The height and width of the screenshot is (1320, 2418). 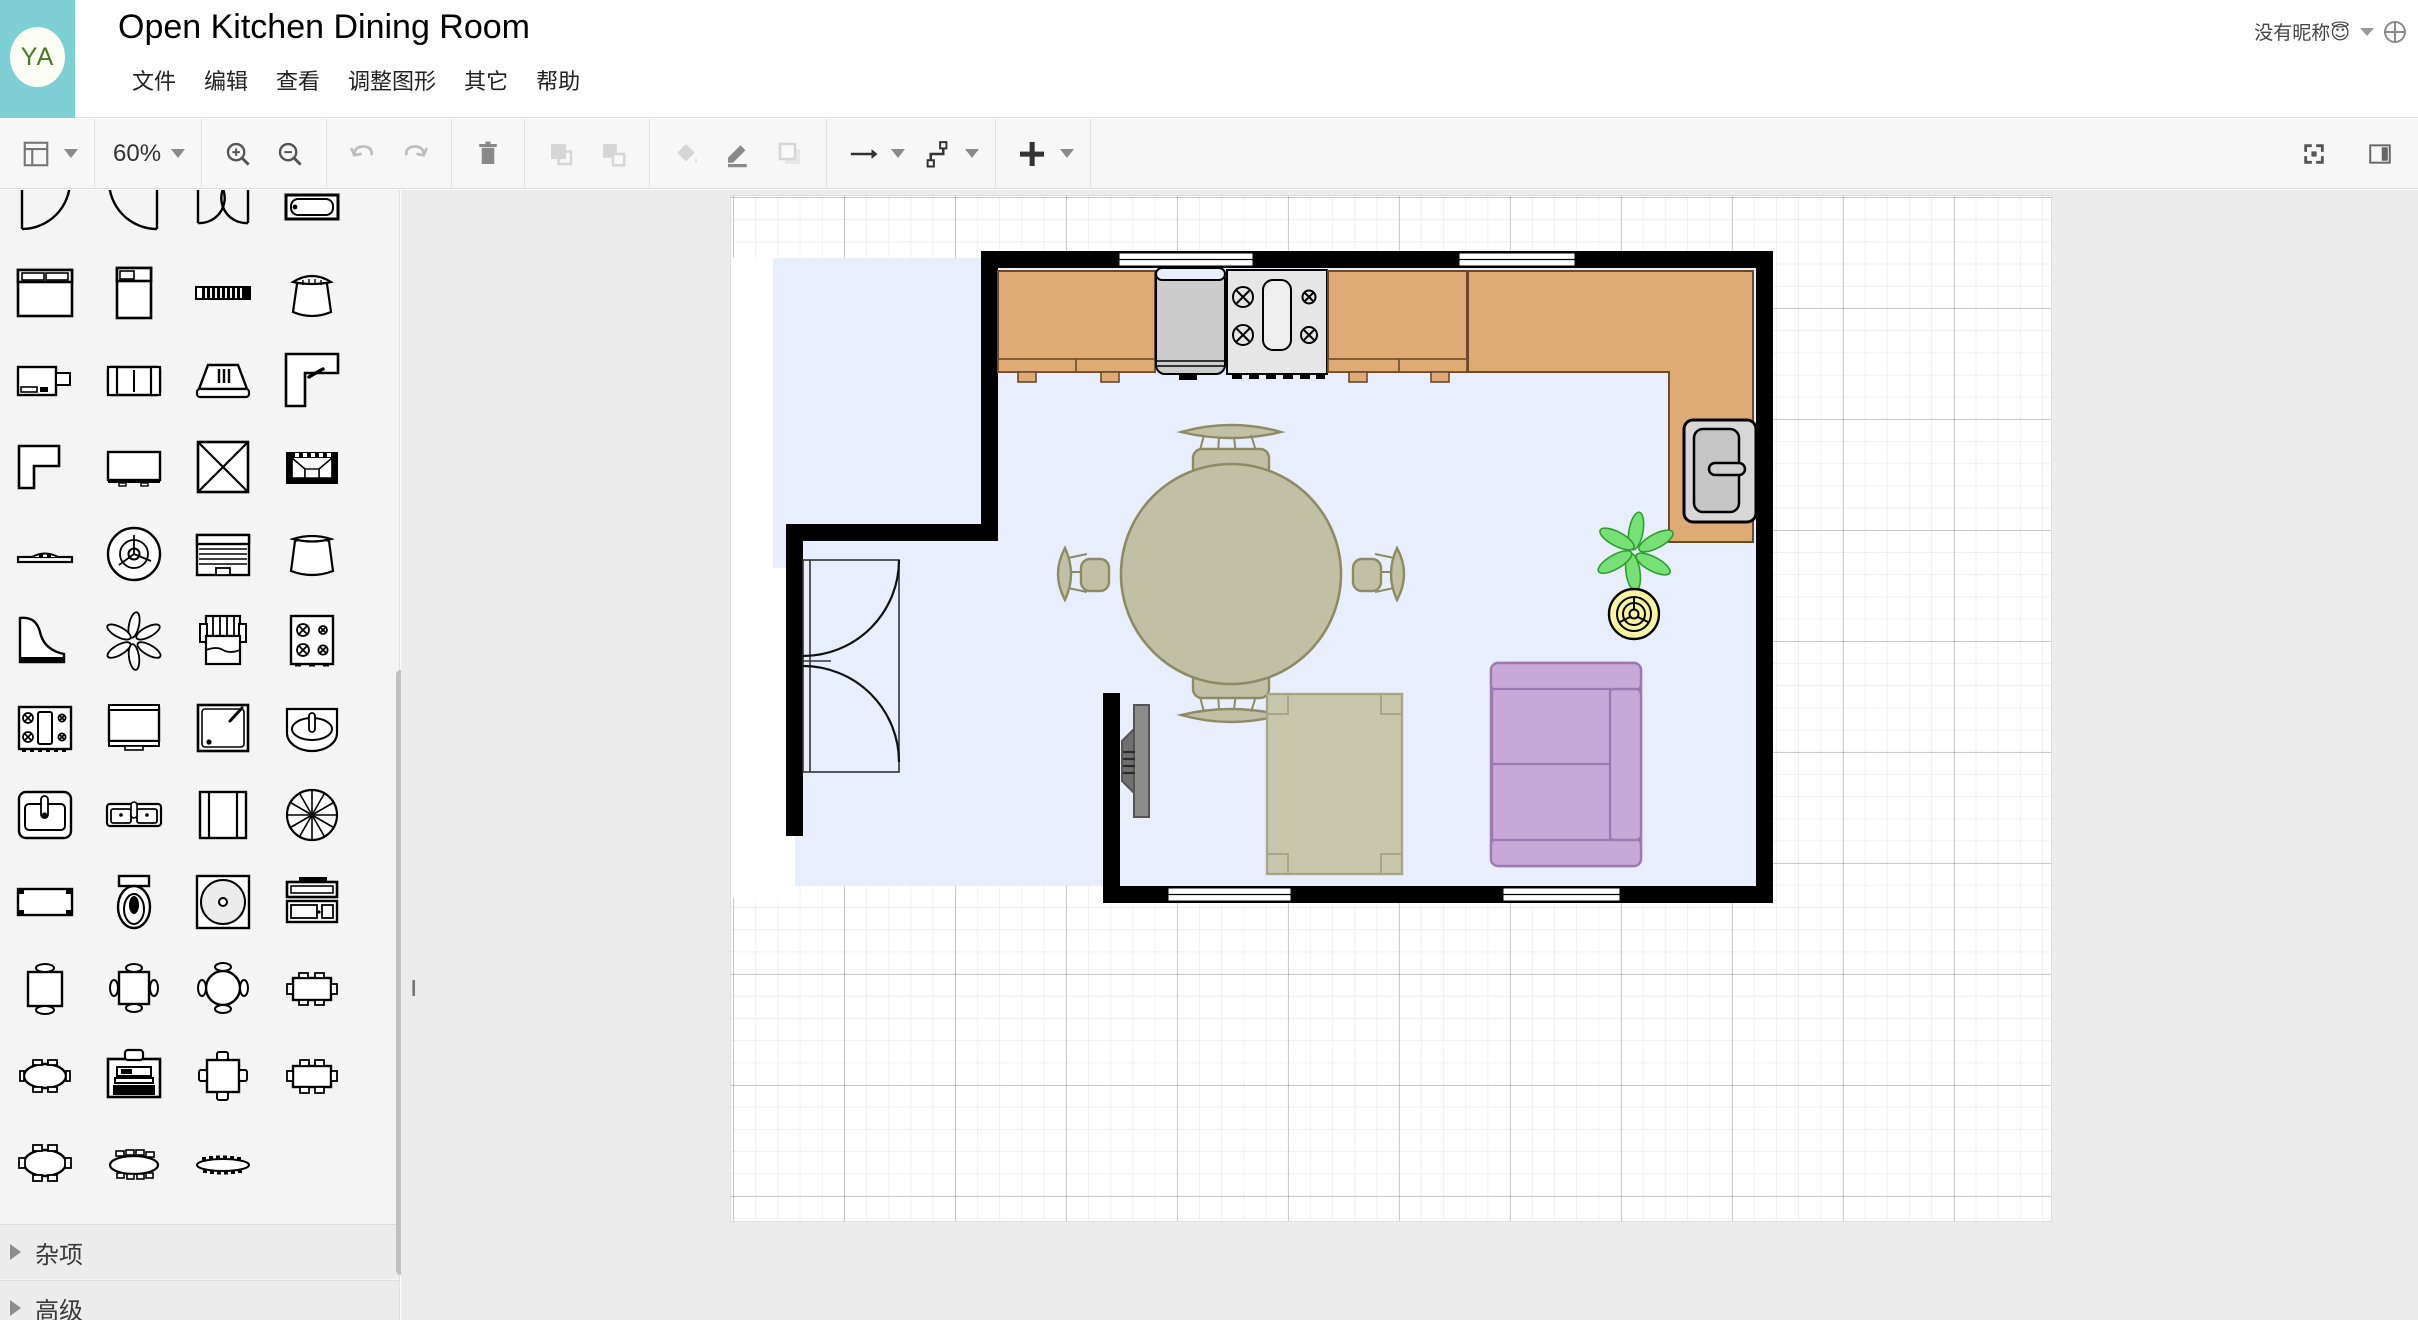 I want to click on section-misc: 杂项, so click(x=199, y=1251).